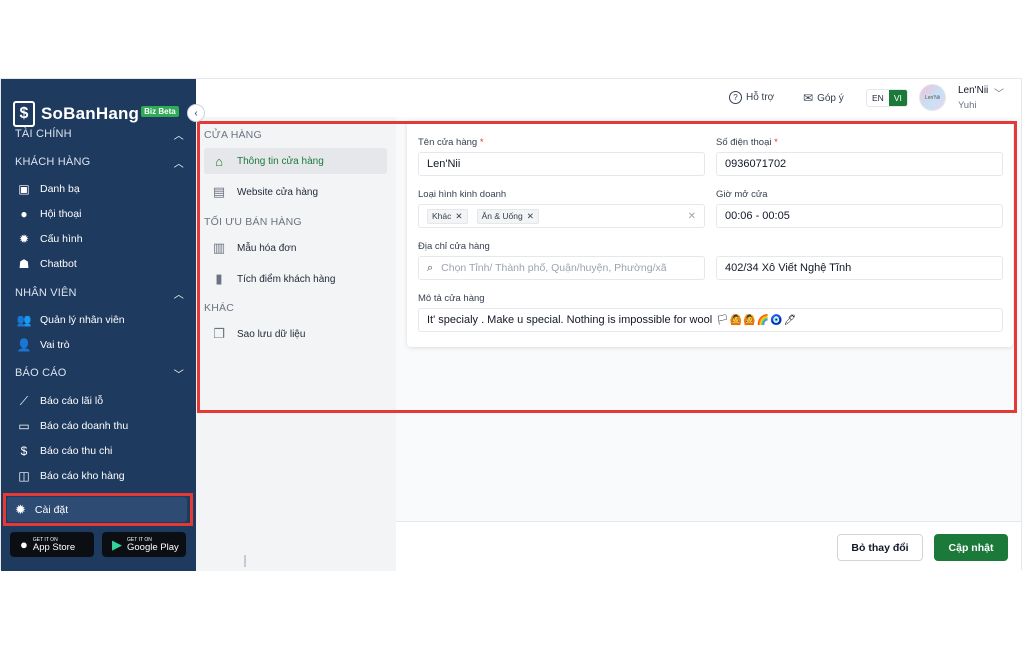 The height and width of the screenshot is (647, 1024). I want to click on sidebar-item-revenue-report: ▭ Báo cáo doanh thu, so click(102, 426).